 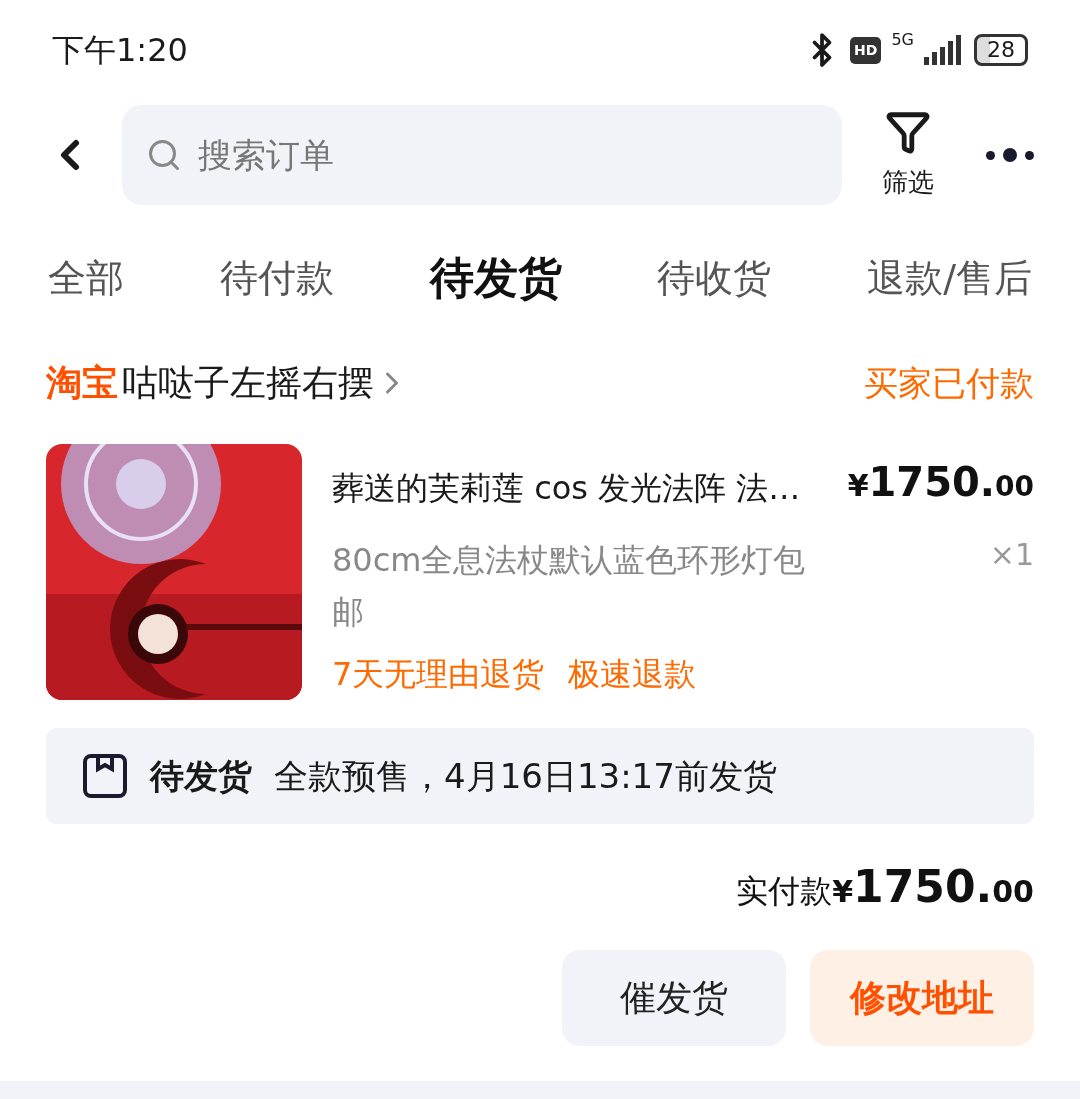 What do you see at coordinates (201, 776) in the screenshot?
I see `shipping-status: 待发货` at bounding box center [201, 776].